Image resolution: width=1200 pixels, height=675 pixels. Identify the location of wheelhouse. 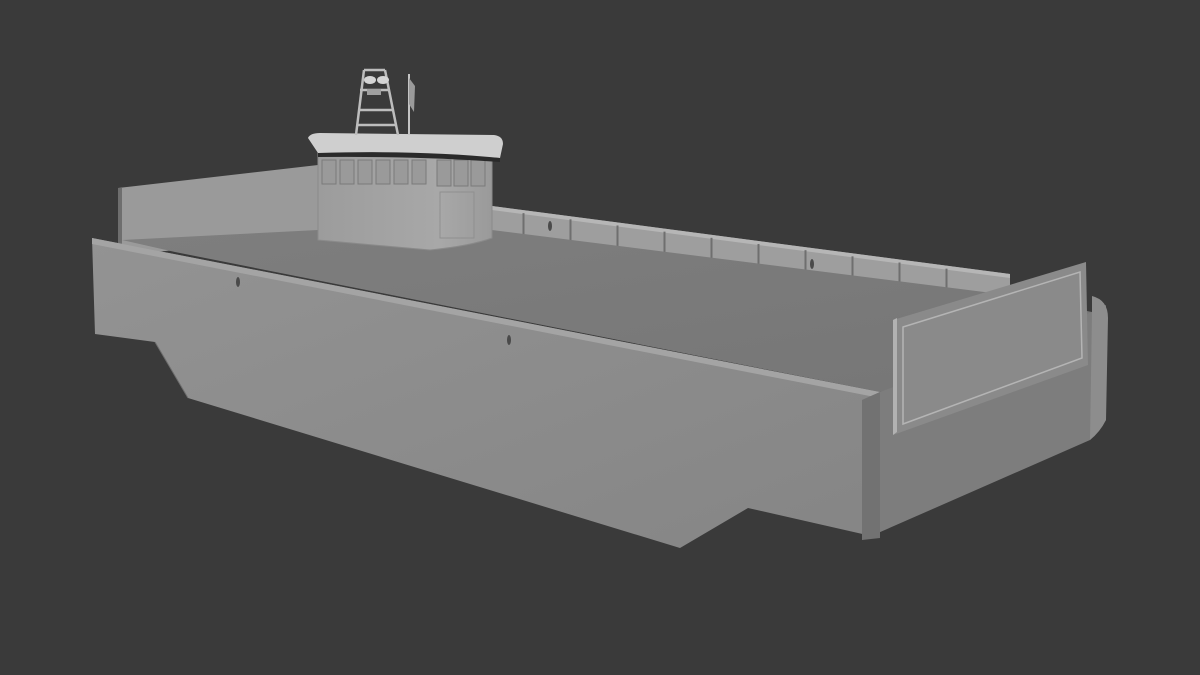
(405, 192).